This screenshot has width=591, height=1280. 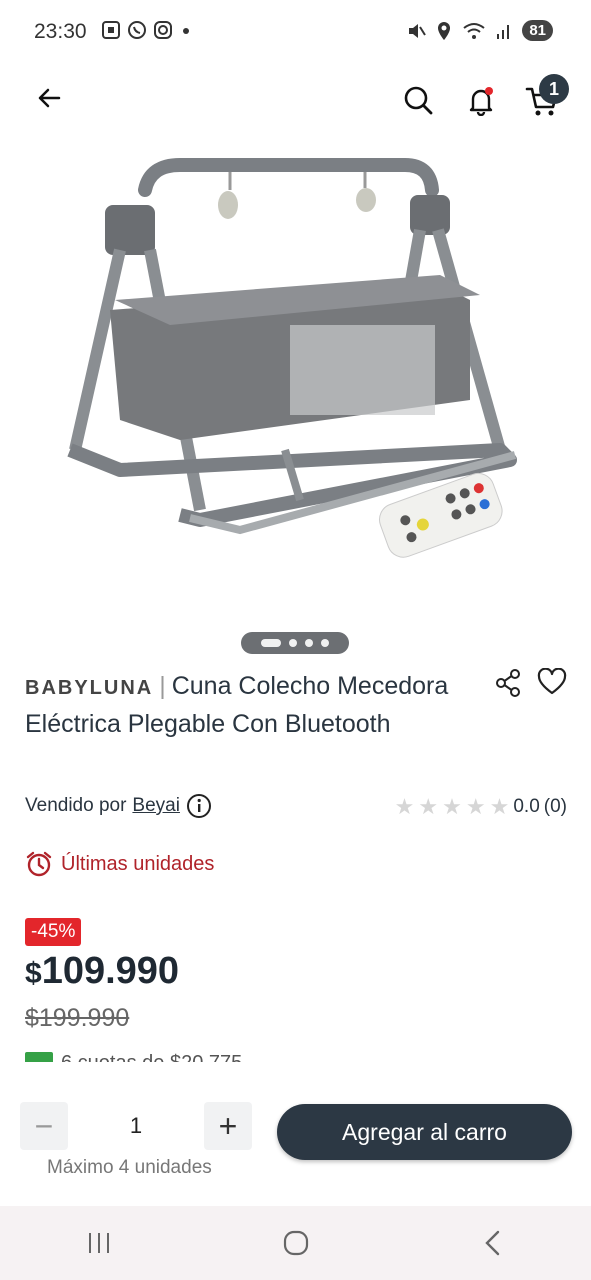 I want to click on location-icon, so click(x=444, y=30).